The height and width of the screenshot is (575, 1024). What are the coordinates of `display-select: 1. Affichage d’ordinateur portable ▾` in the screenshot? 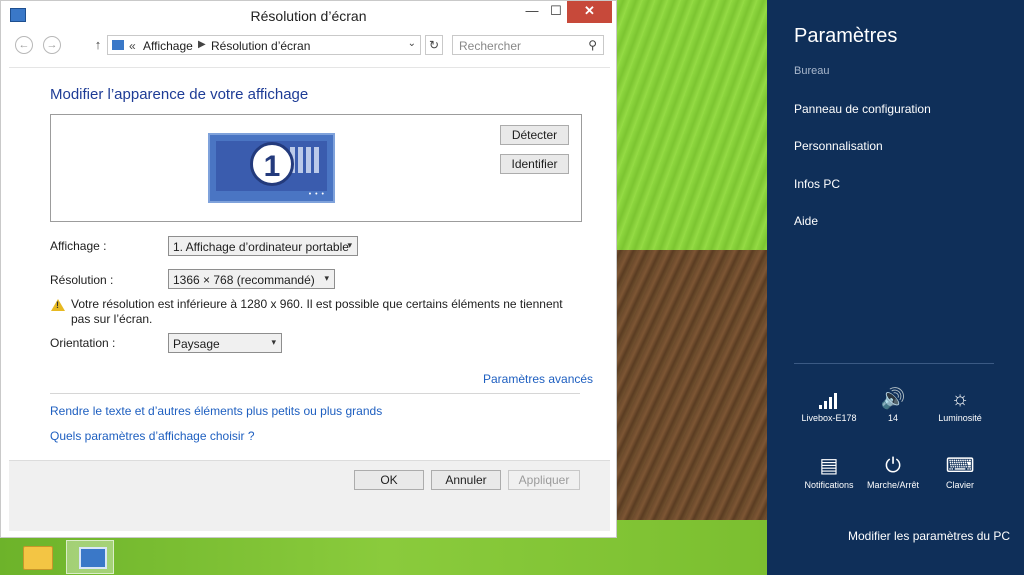 It's located at (263, 246).